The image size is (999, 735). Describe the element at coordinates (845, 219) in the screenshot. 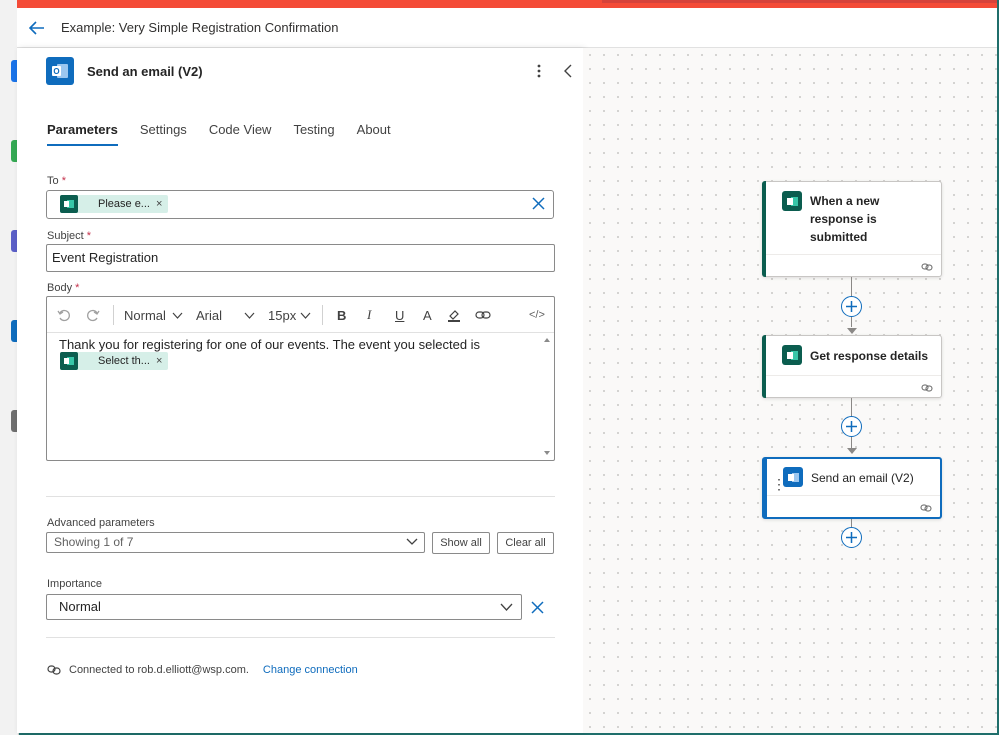

I see `node-title: When a new response is submitted` at that location.